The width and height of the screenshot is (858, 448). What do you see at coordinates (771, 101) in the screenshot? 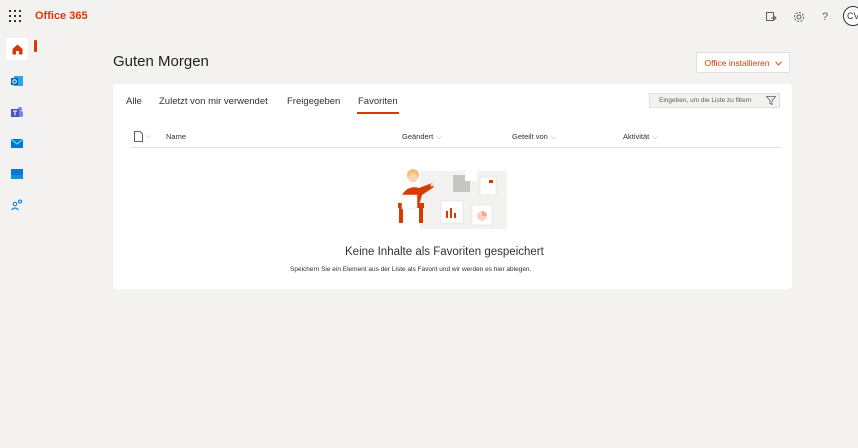
I see `filter-icon` at bounding box center [771, 101].